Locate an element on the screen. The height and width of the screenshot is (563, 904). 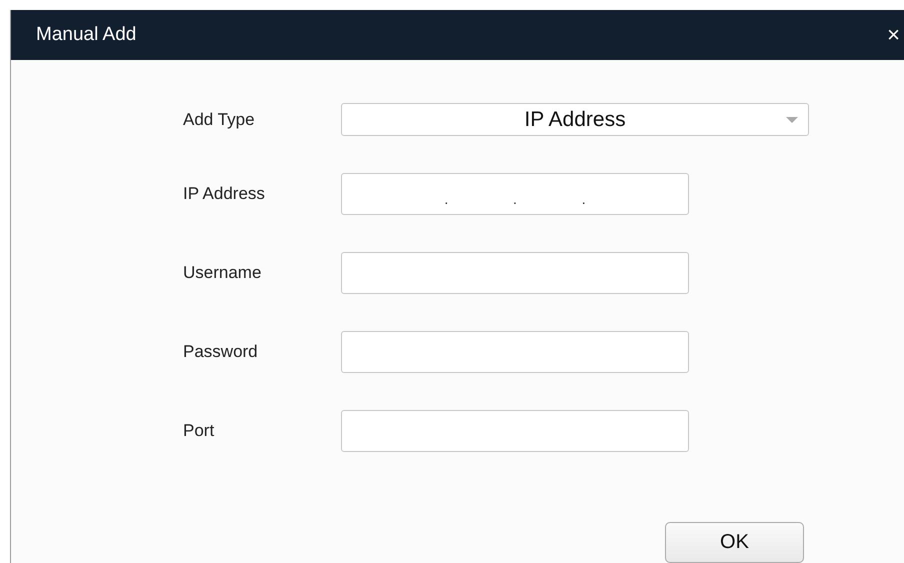
add-type-dropdown: IP Address is located at coordinates (575, 119).